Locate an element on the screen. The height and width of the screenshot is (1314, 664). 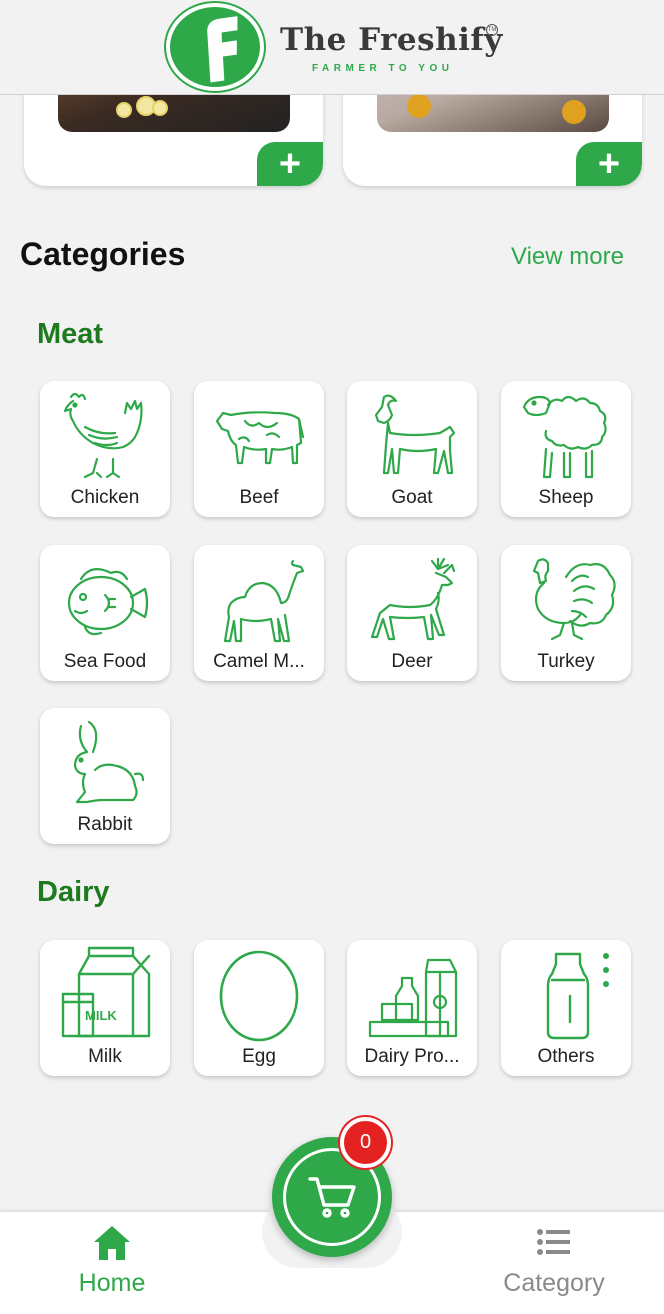
dairy-products-icon is located at coordinates (413, 998).